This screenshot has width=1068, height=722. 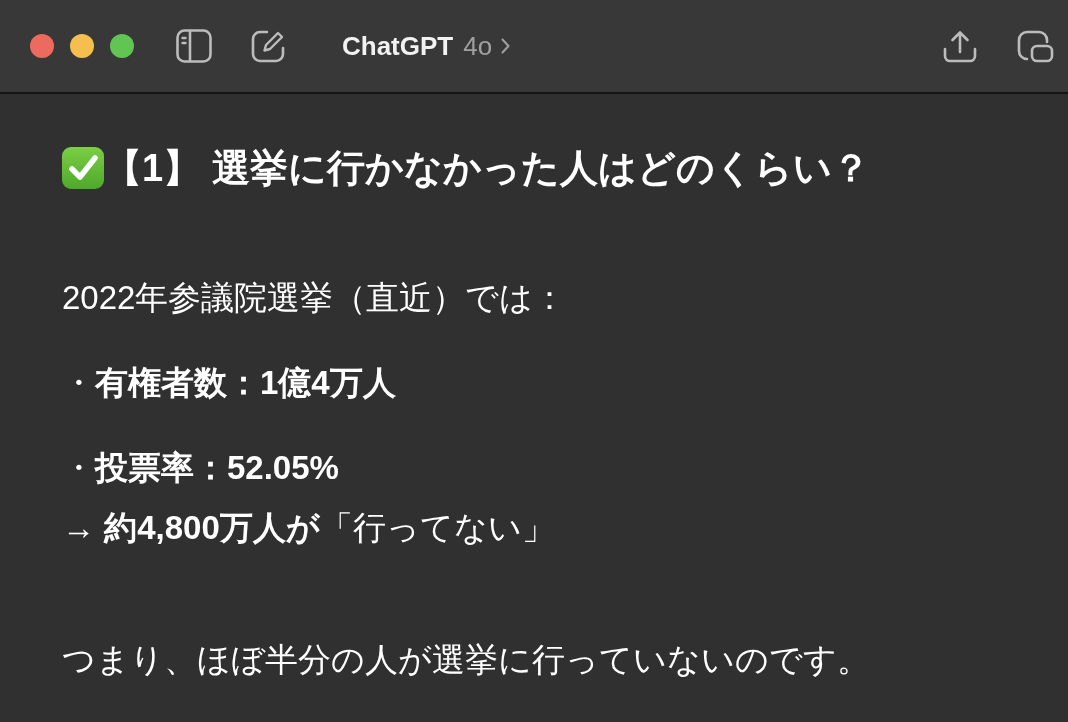 What do you see at coordinates (42, 46) in the screenshot?
I see `close-button` at bounding box center [42, 46].